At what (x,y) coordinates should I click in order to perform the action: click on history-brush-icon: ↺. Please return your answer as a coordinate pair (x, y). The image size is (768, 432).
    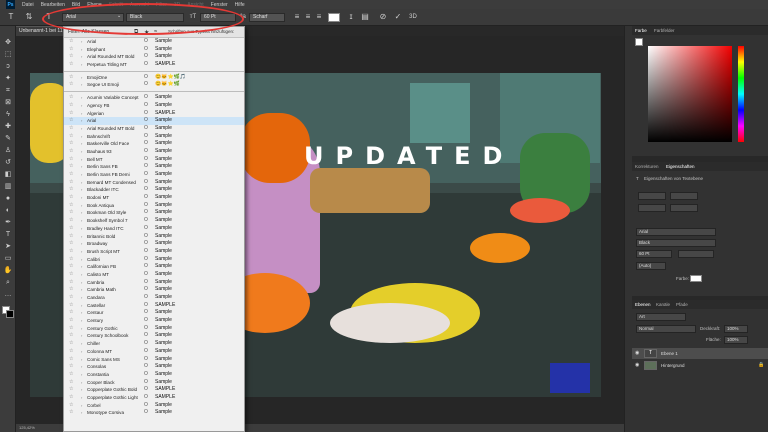
    Looking at the image, I should click on (8, 163).